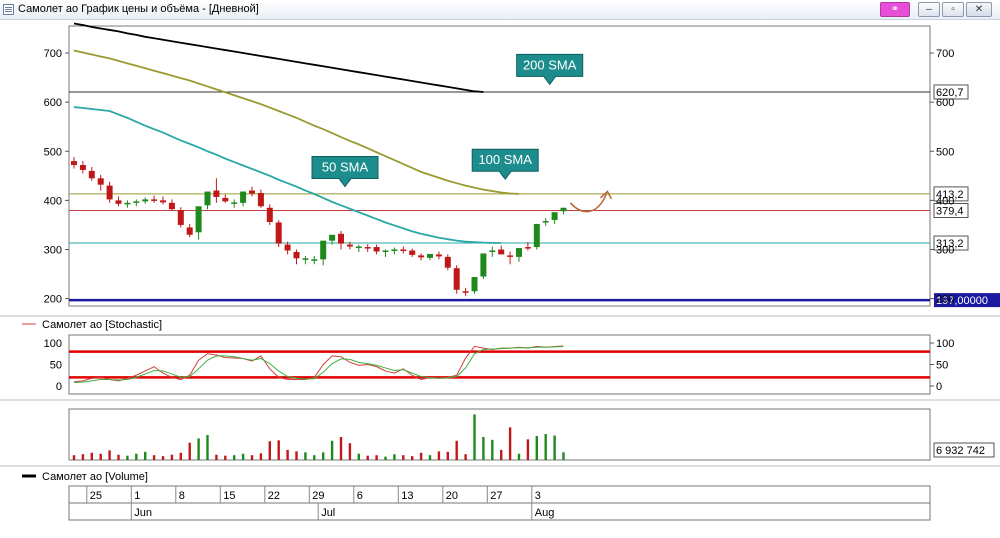  I want to click on y-tick-label-right: 300, so click(945, 251).